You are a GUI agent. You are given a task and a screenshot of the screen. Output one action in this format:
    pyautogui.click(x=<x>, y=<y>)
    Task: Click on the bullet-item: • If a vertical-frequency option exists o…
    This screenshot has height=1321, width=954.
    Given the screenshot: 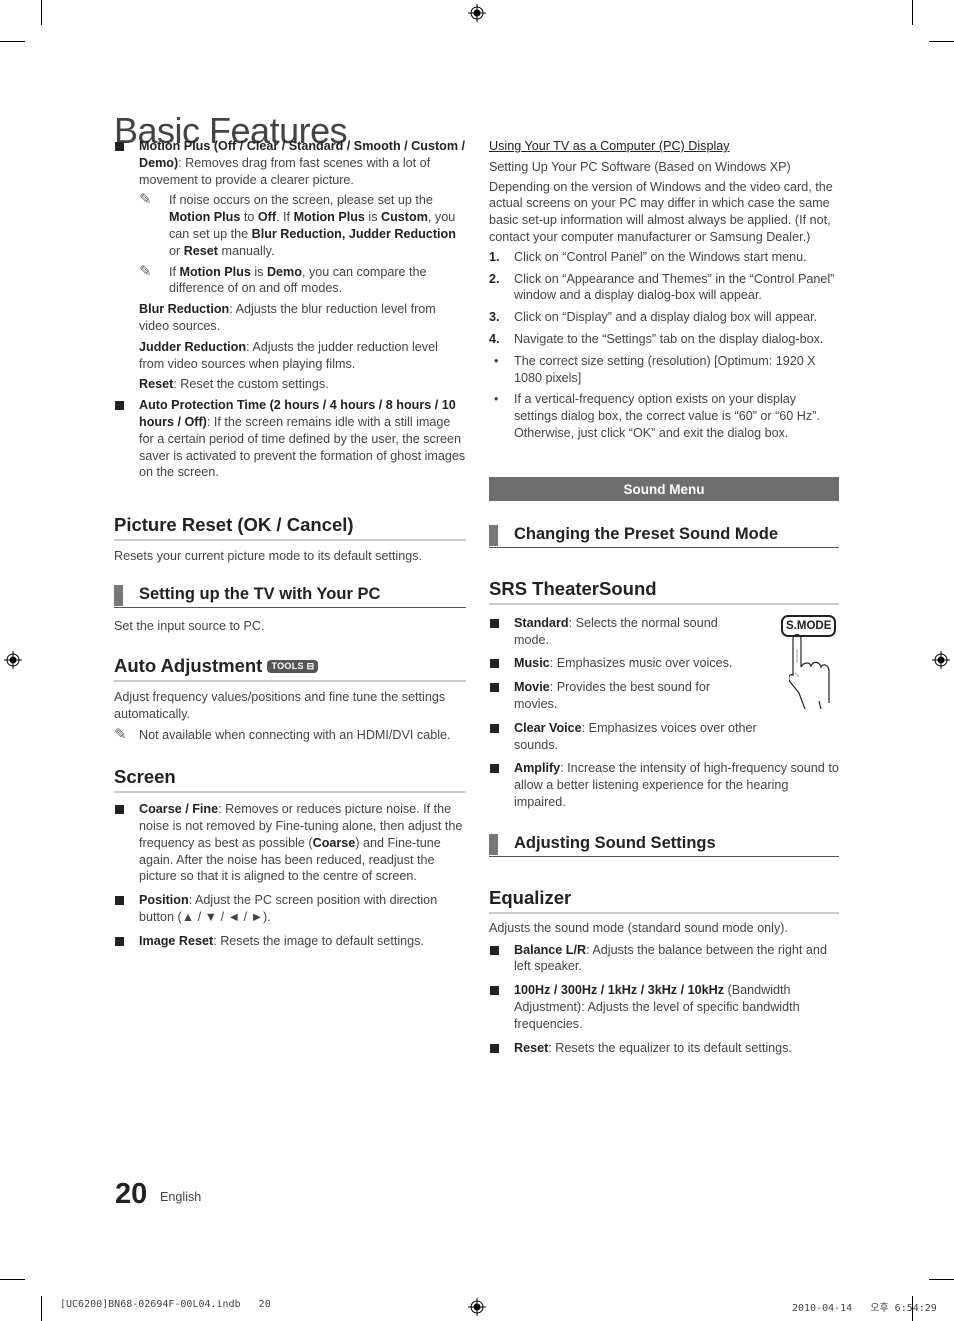 What is the action you would take?
    pyautogui.click(x=657, y=416)
    